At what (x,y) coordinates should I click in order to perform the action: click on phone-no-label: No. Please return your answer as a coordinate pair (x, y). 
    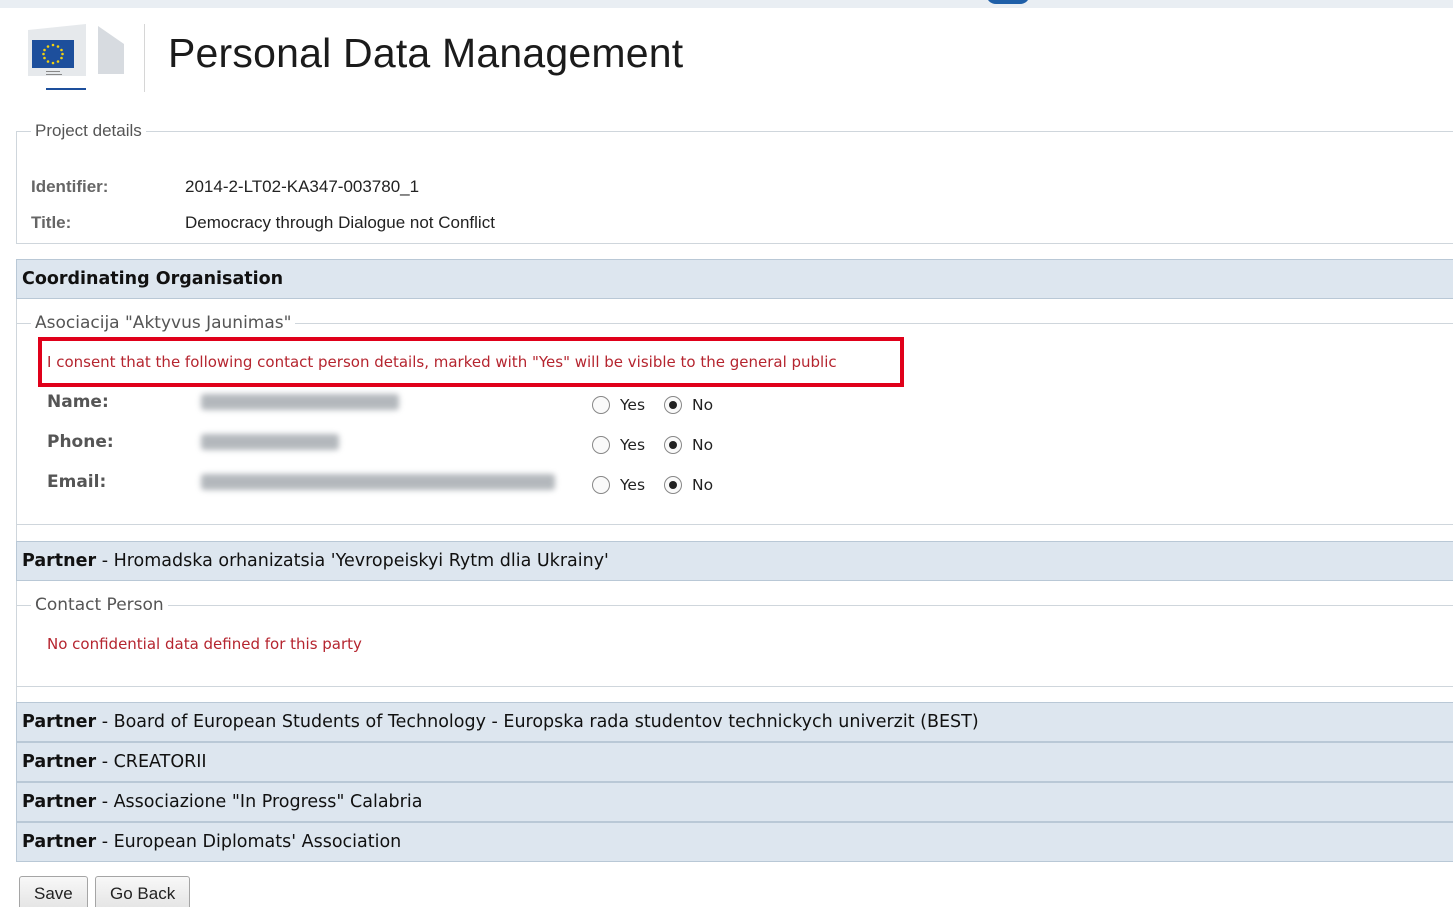
    Looking at the image, I should click on (703, 445).